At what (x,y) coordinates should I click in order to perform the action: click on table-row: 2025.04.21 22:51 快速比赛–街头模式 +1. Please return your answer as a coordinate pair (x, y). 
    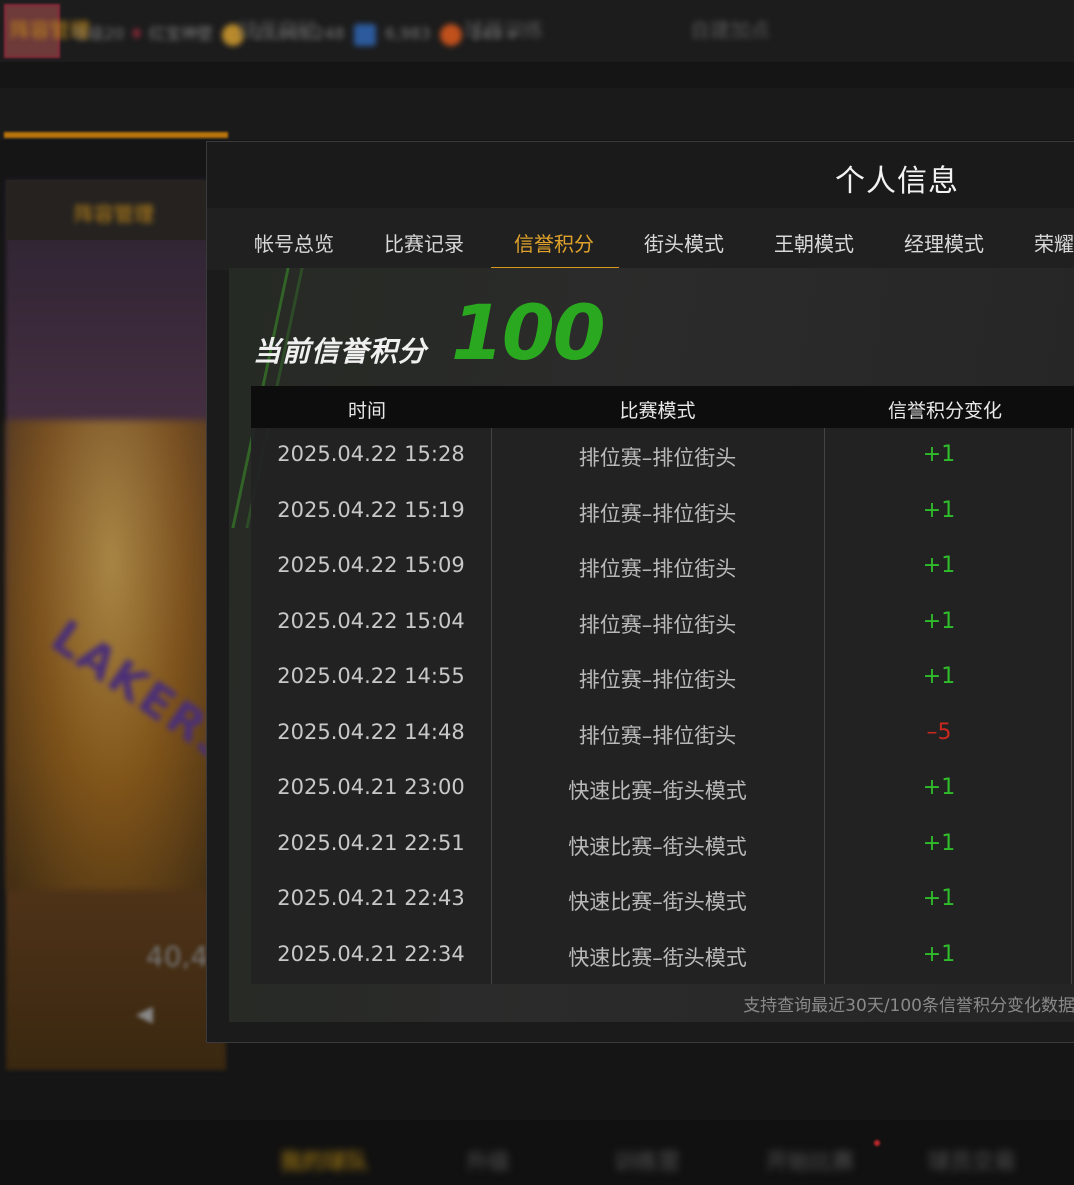
    Looking at the image, I should click on (662, 844).